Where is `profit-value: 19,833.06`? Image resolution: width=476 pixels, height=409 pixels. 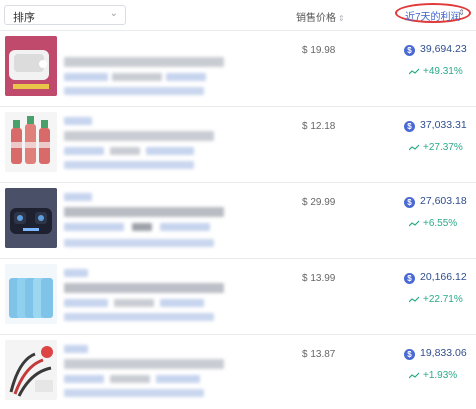 profit-value: 19,833.06 is located at coordinates (443, 353).